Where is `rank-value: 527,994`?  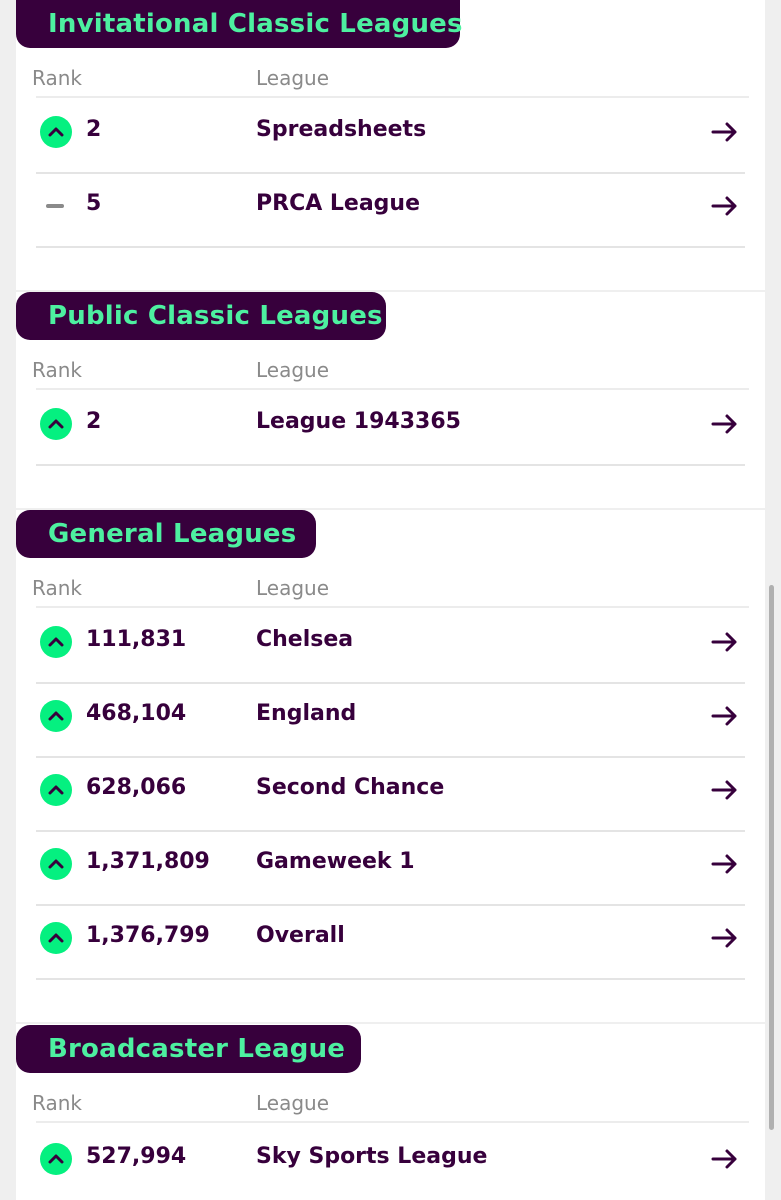
rank-value: 527,994 is located at coordinates (136, 1156).